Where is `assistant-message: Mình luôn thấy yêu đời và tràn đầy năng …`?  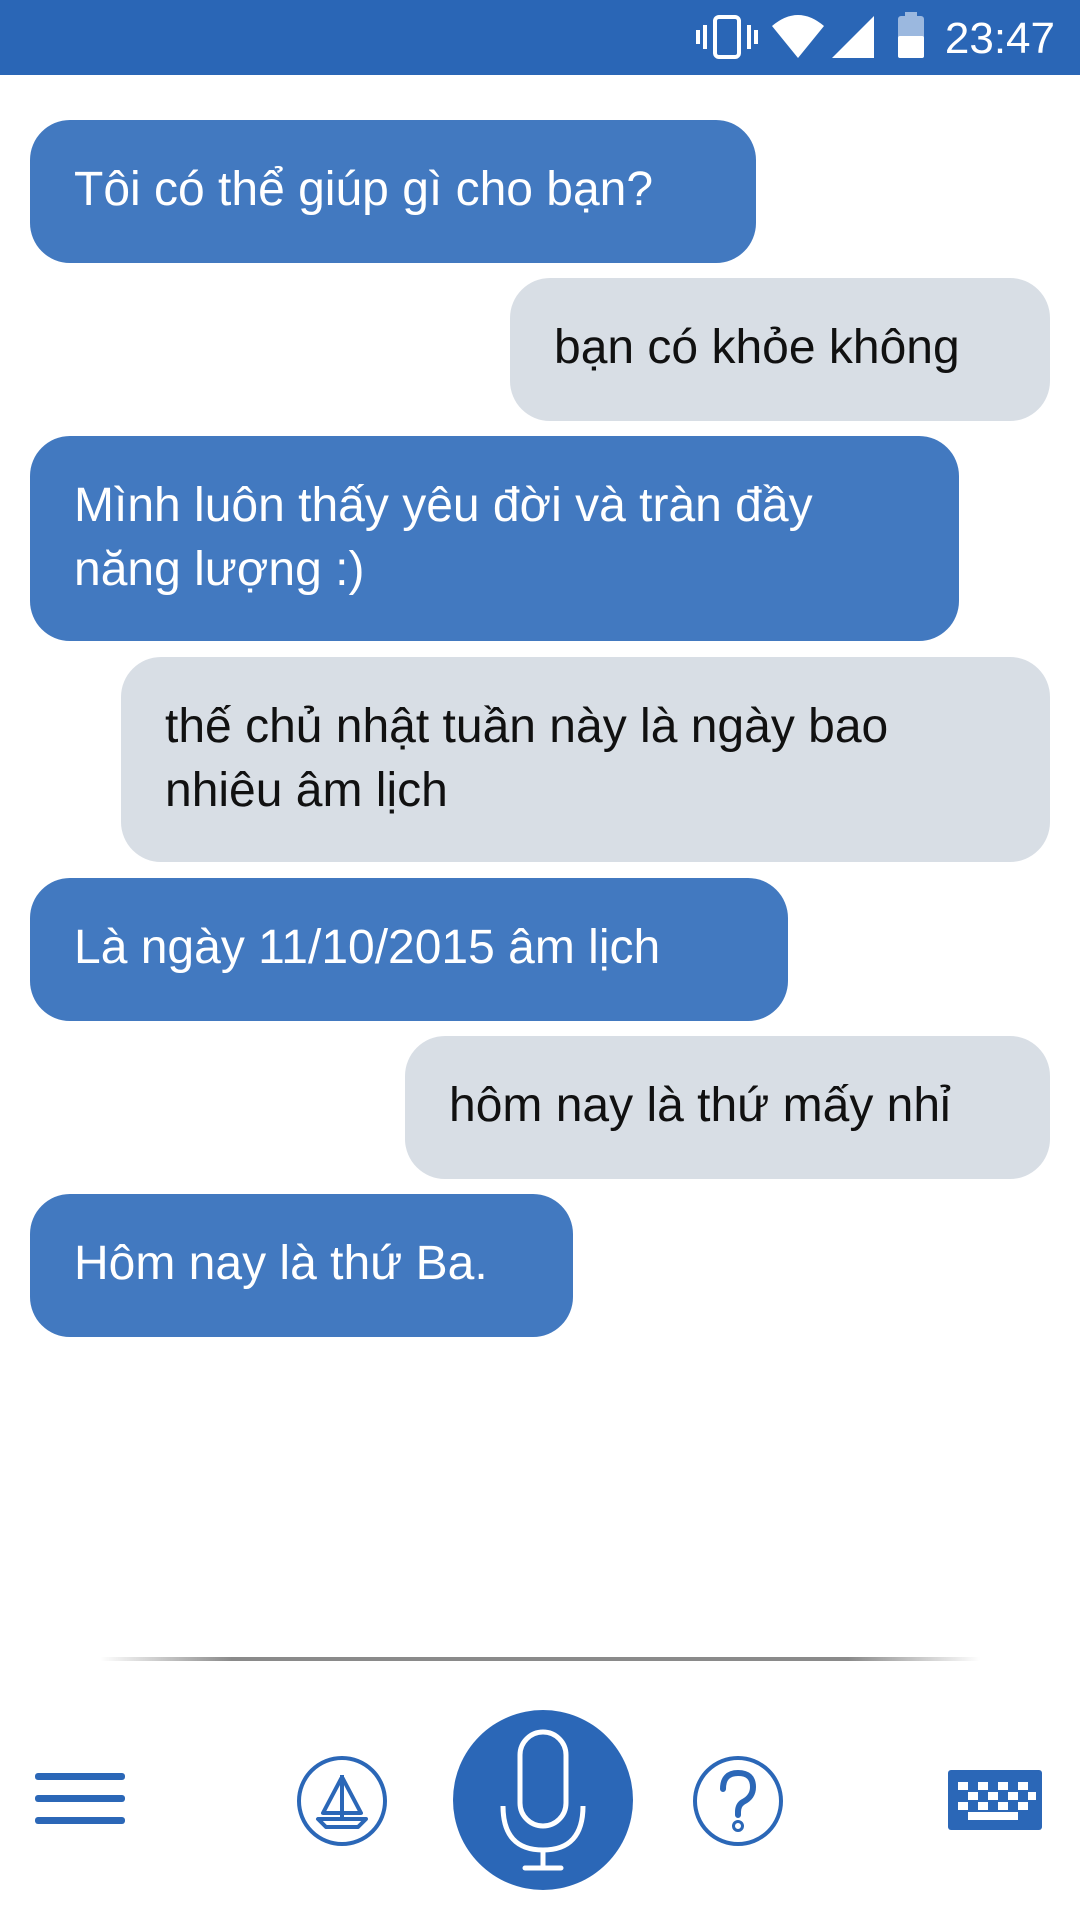
assistant-message: Mình luôn thấy yêu đời và tràn đầy năng … is located at coordinates (494, 538).